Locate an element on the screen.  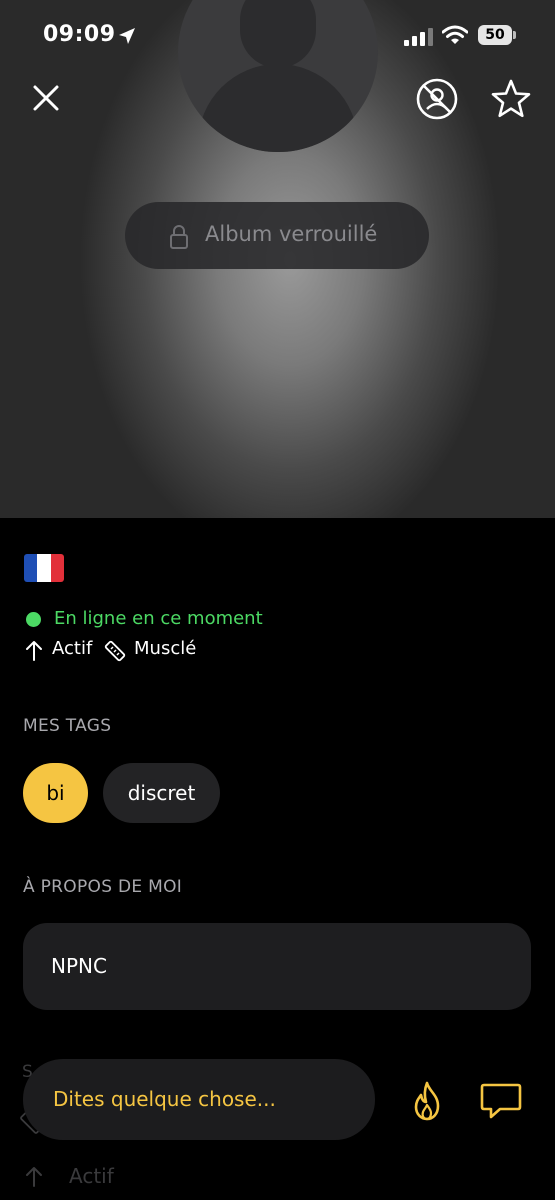
star-icon is located at coordinates (511, 99).